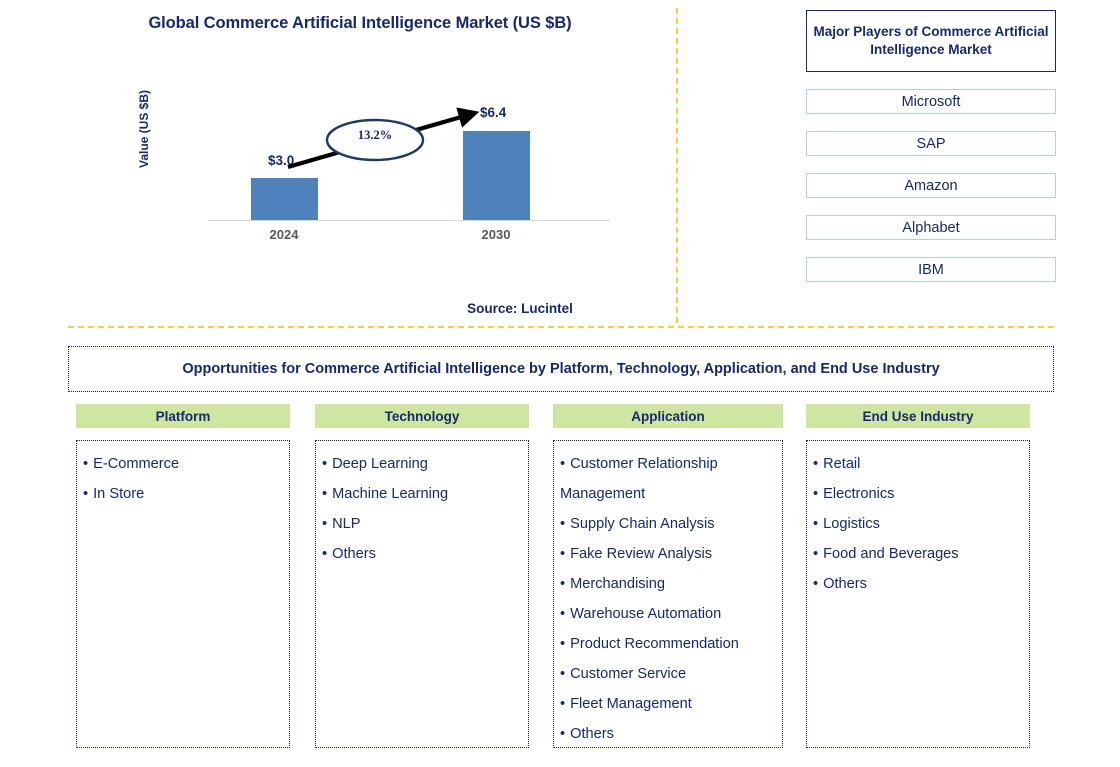 The width and height of the screenshot is (1120, 767). Describe the element at coordinates (493, 112) in the screenshot. I see `bar-value-2030: $6.4` at that location.